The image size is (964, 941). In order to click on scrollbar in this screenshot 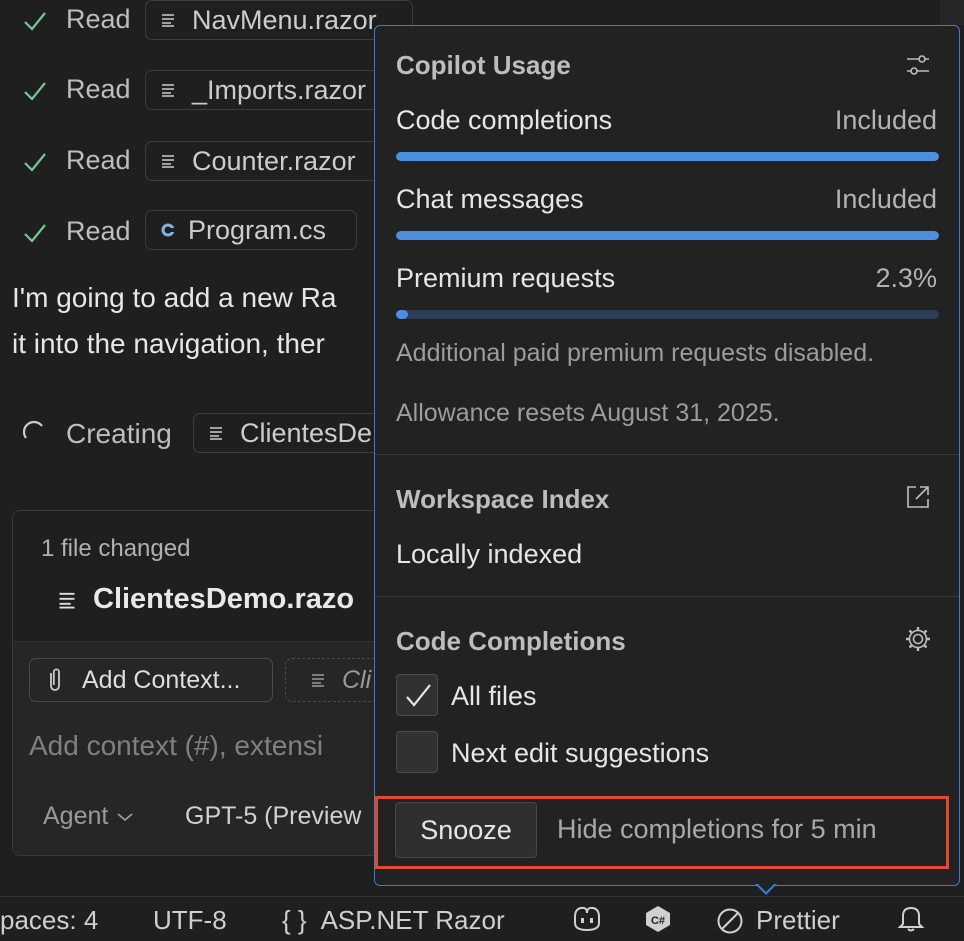, I will do `click(952, 12)`.